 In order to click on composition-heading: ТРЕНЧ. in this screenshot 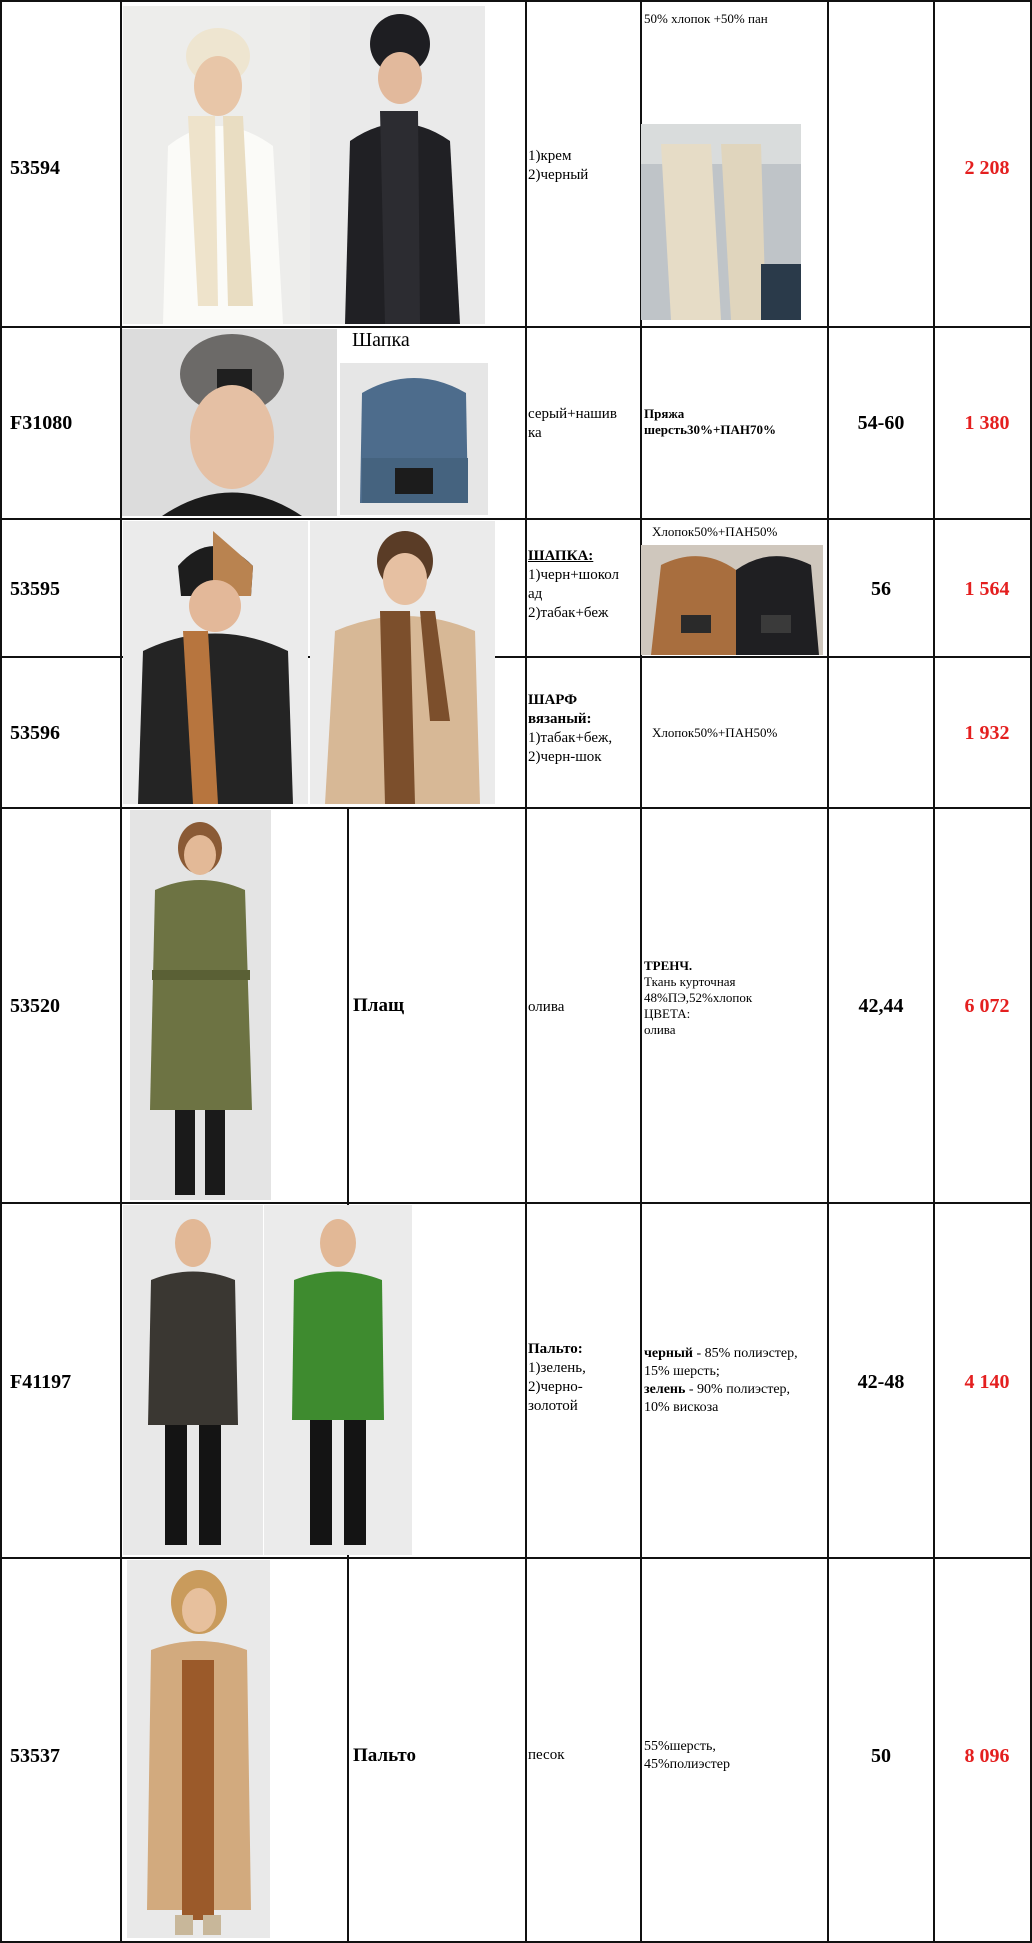, I will do `click(668, 965)`.